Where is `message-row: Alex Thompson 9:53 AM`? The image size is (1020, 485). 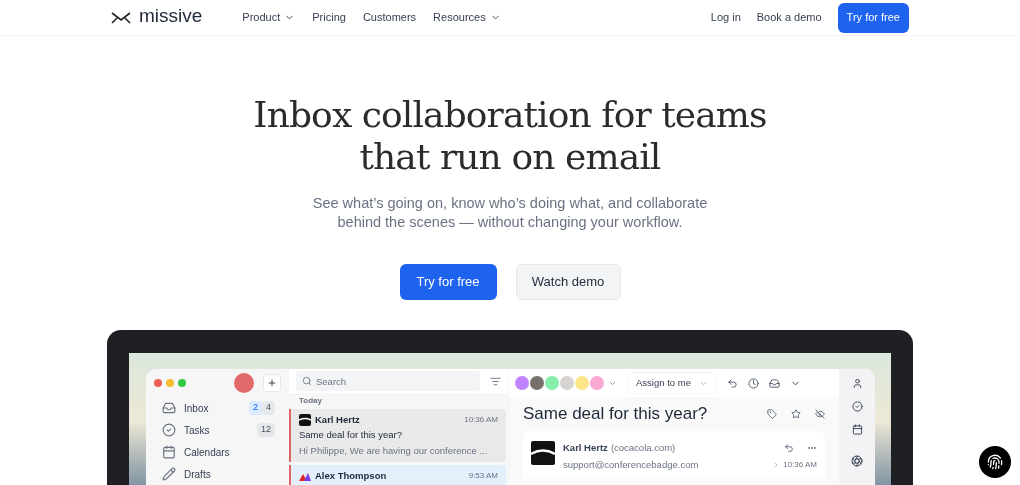 message-row: Alex Thompson 9:53 AM is located at coordinates (397, 474).